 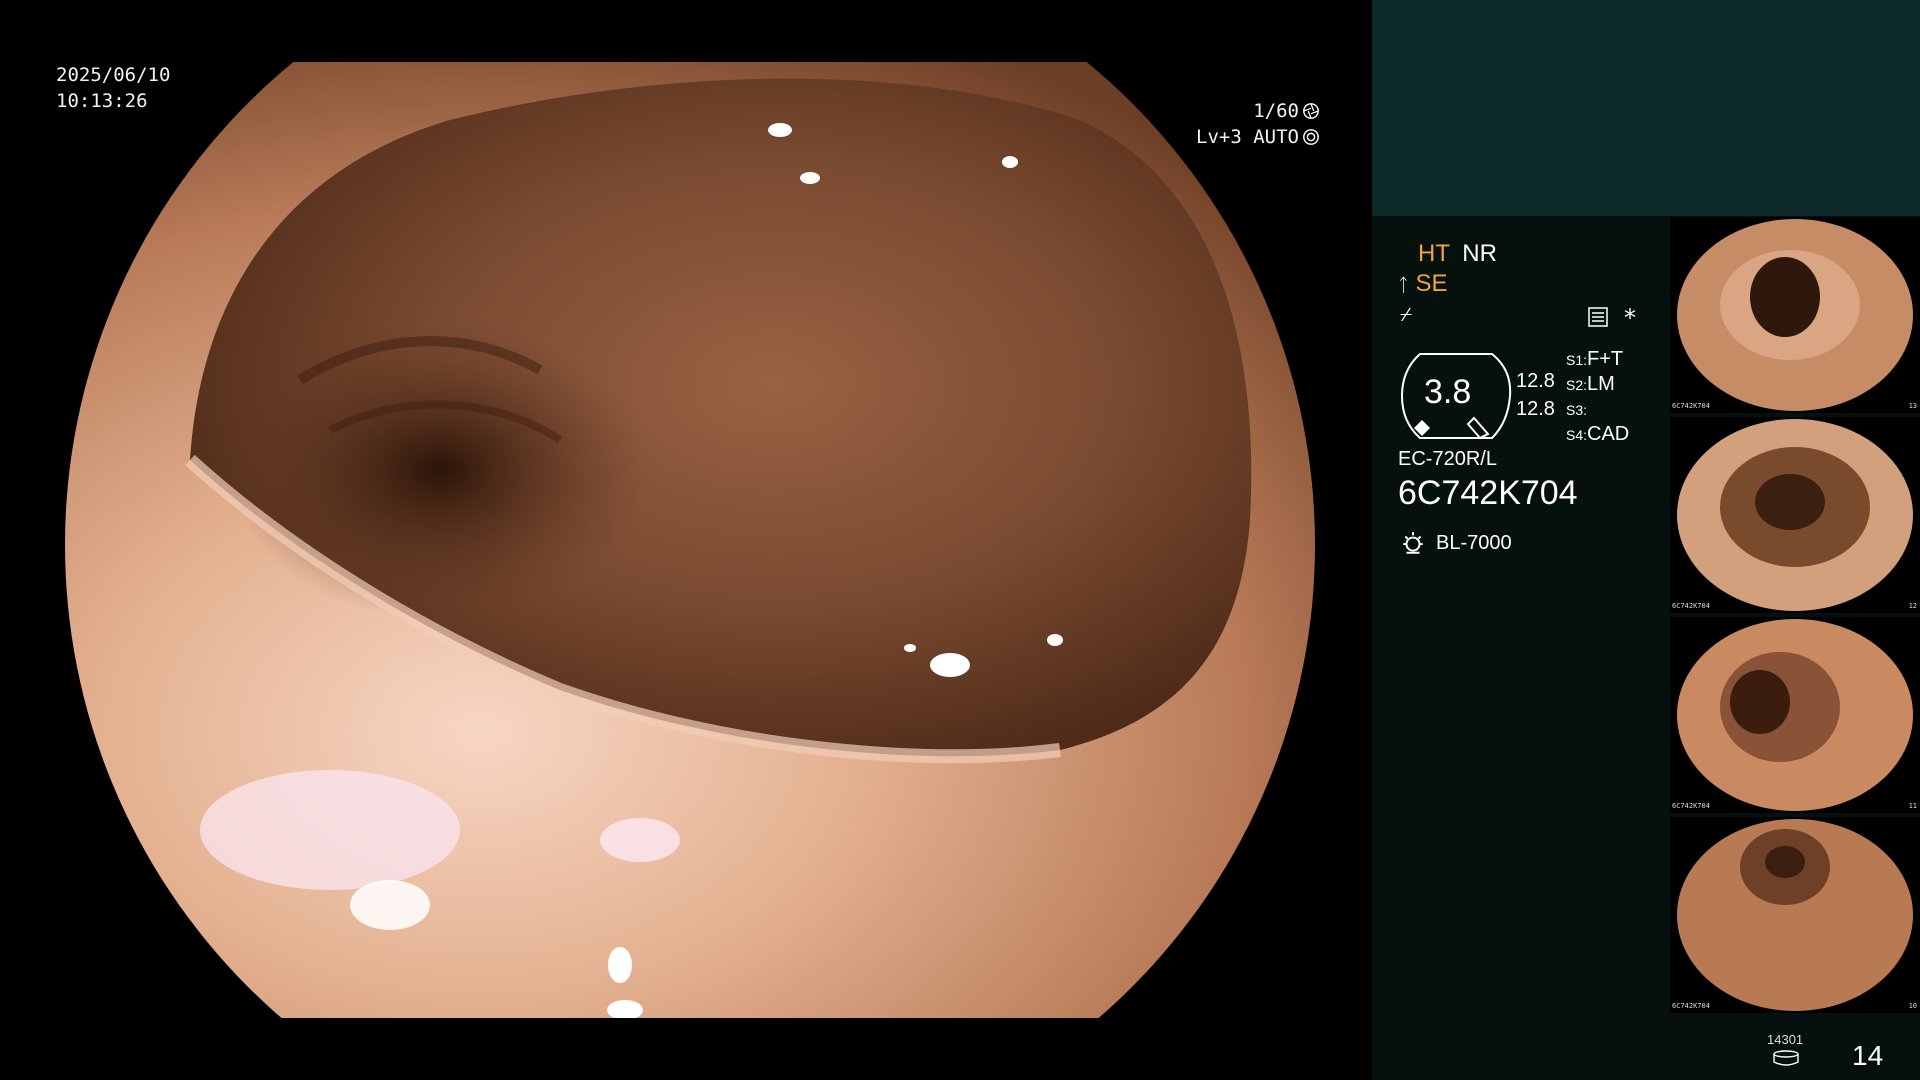 What do you see at coordinates (113, 75) in the screenshot?
I see `date-text: 2025/06/10` at bounding box center [113, 75].